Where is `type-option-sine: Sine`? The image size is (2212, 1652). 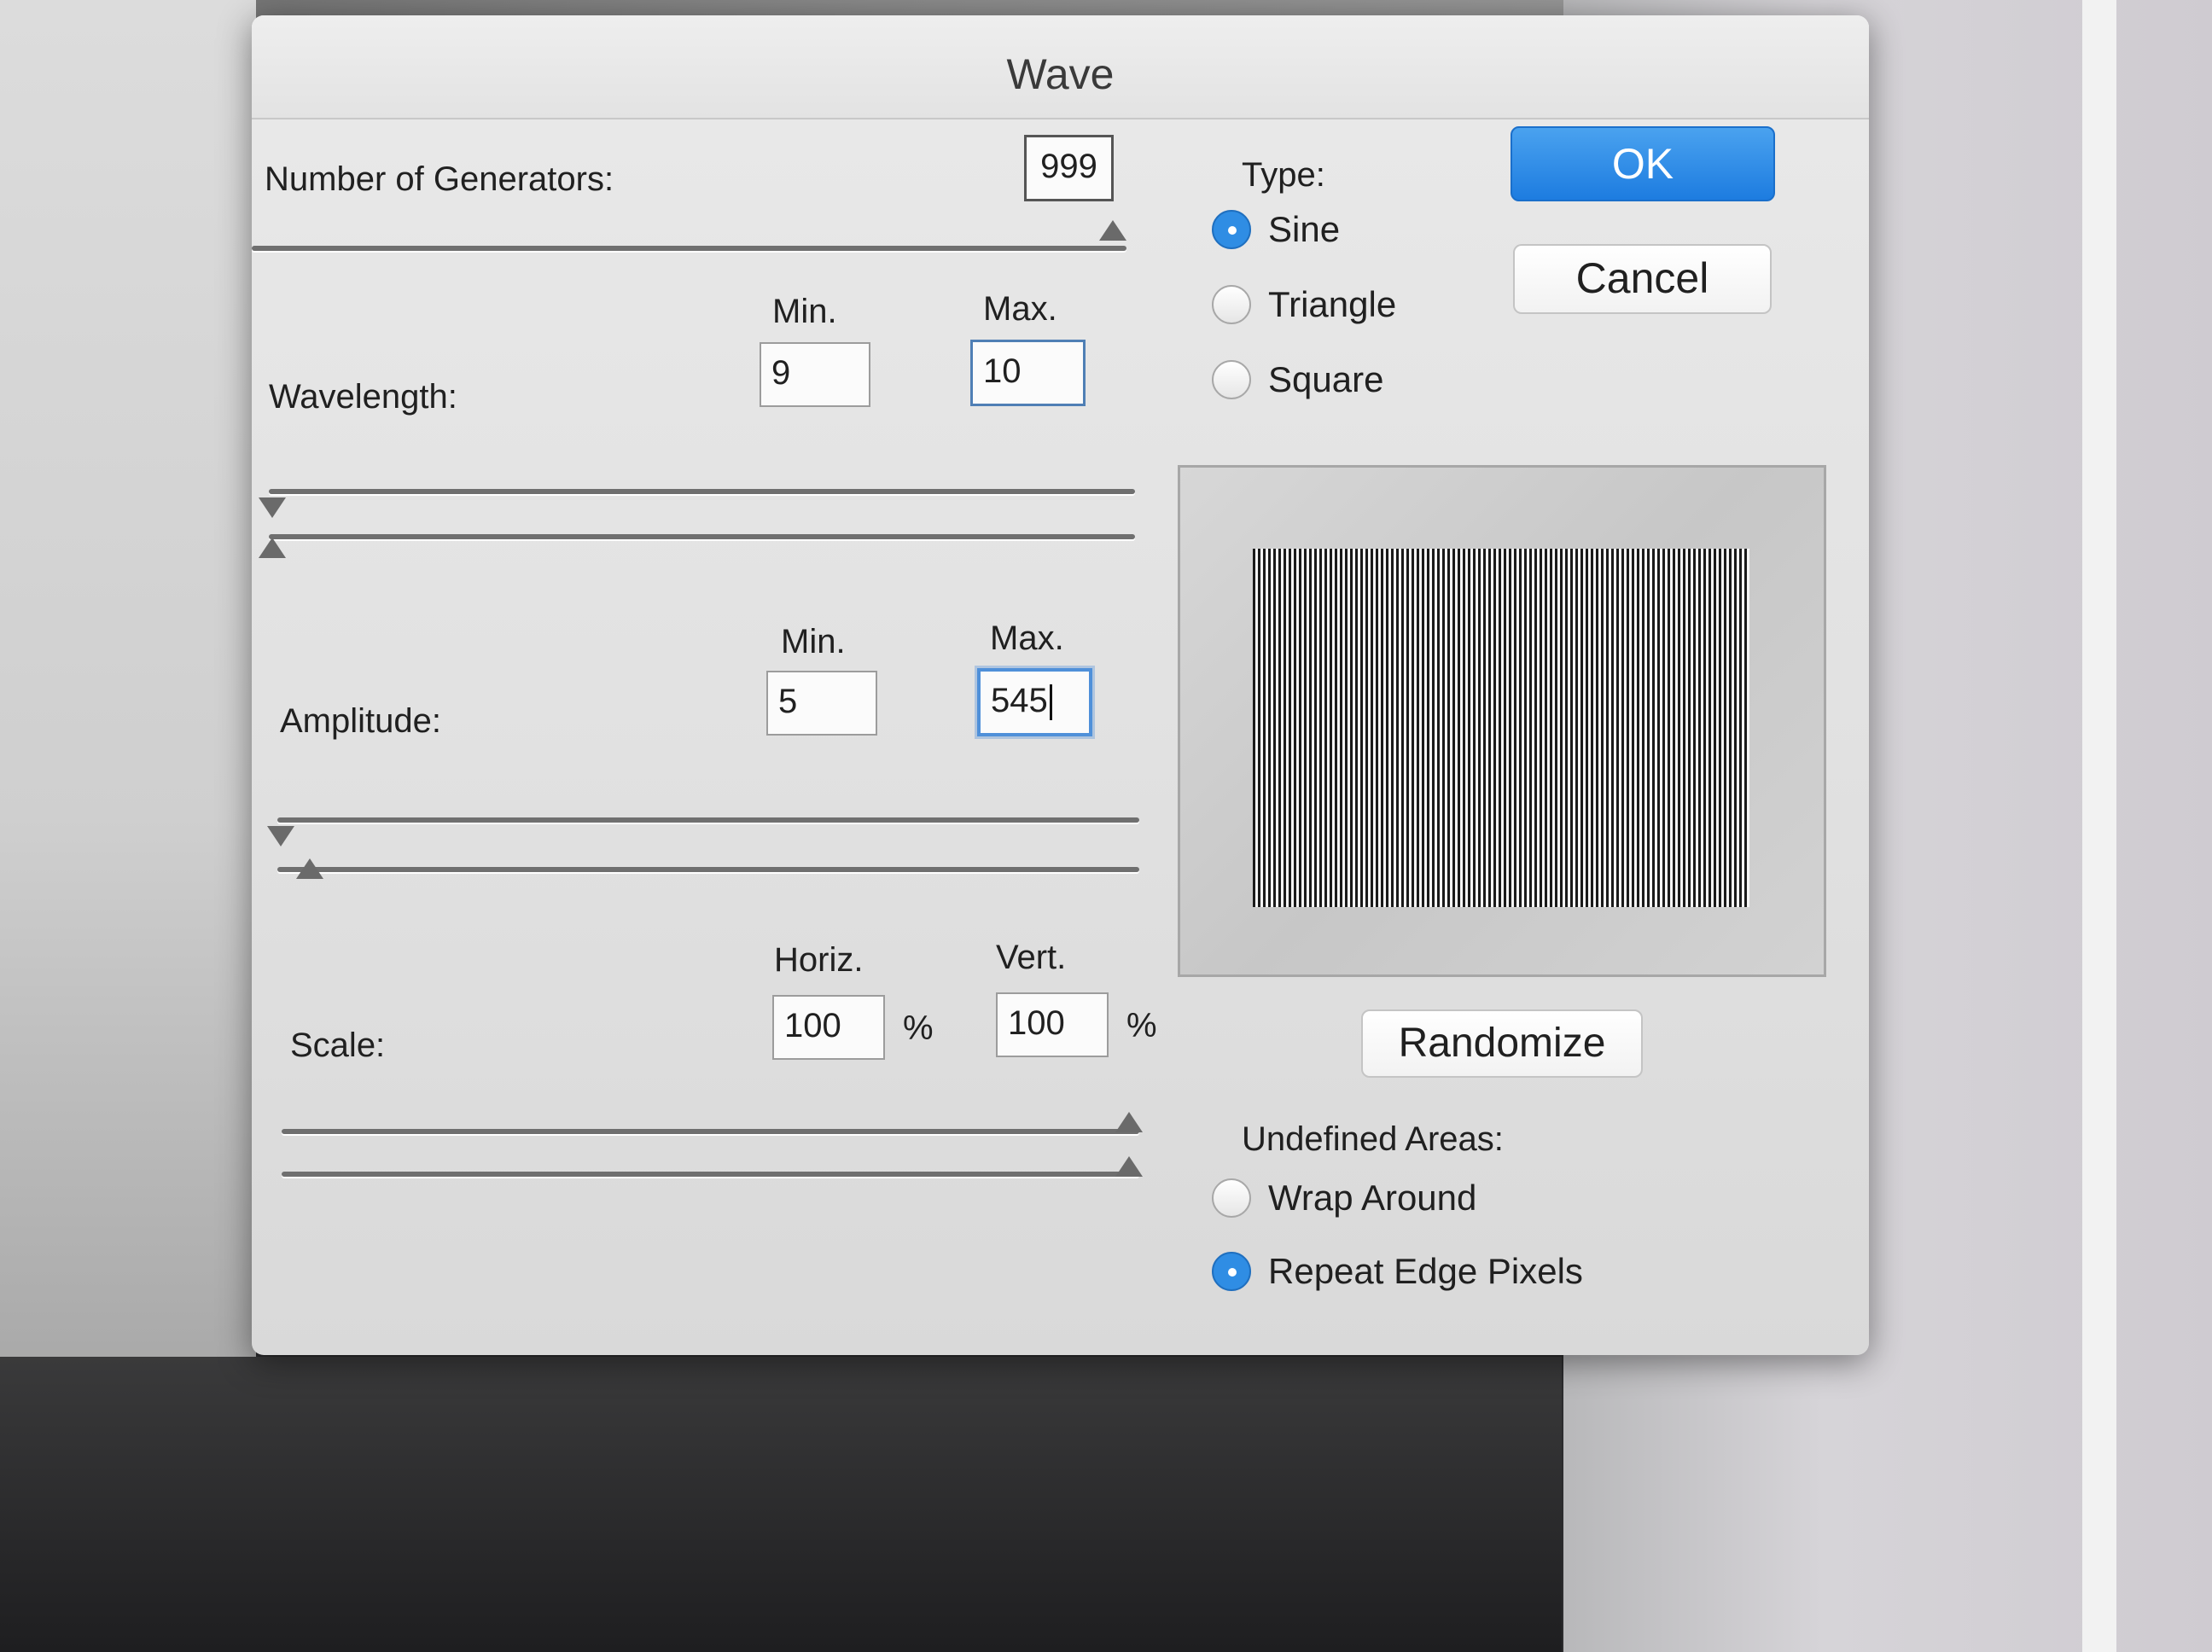 type-option-sine: Sine is located at coordinates (1276, 230).